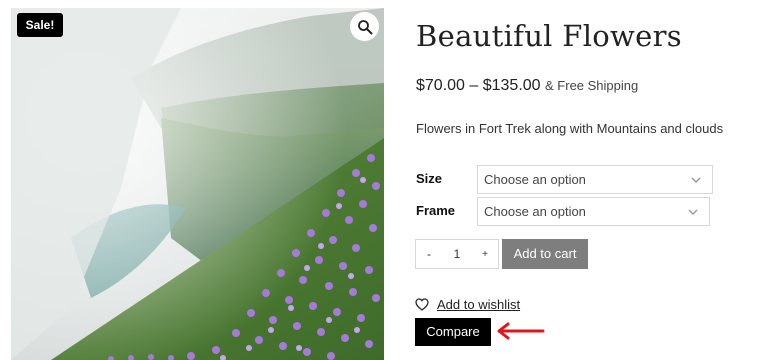 Image resolution: width=760 pixels, height=360 pixels. I want to click on size-label: Size, so click(429, 178).